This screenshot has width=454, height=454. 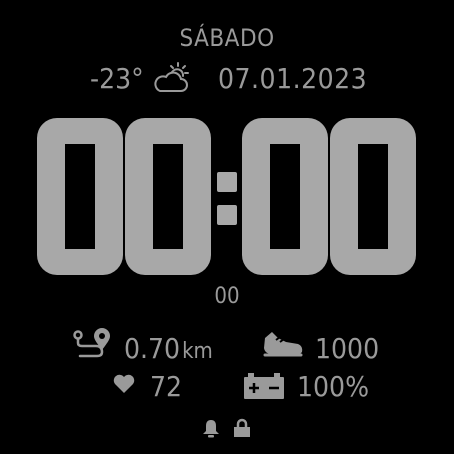 What do you see at coordinates (166, 386) in the screenshot?
I see `heart-rate: 72` at bounding box center [166, 386].